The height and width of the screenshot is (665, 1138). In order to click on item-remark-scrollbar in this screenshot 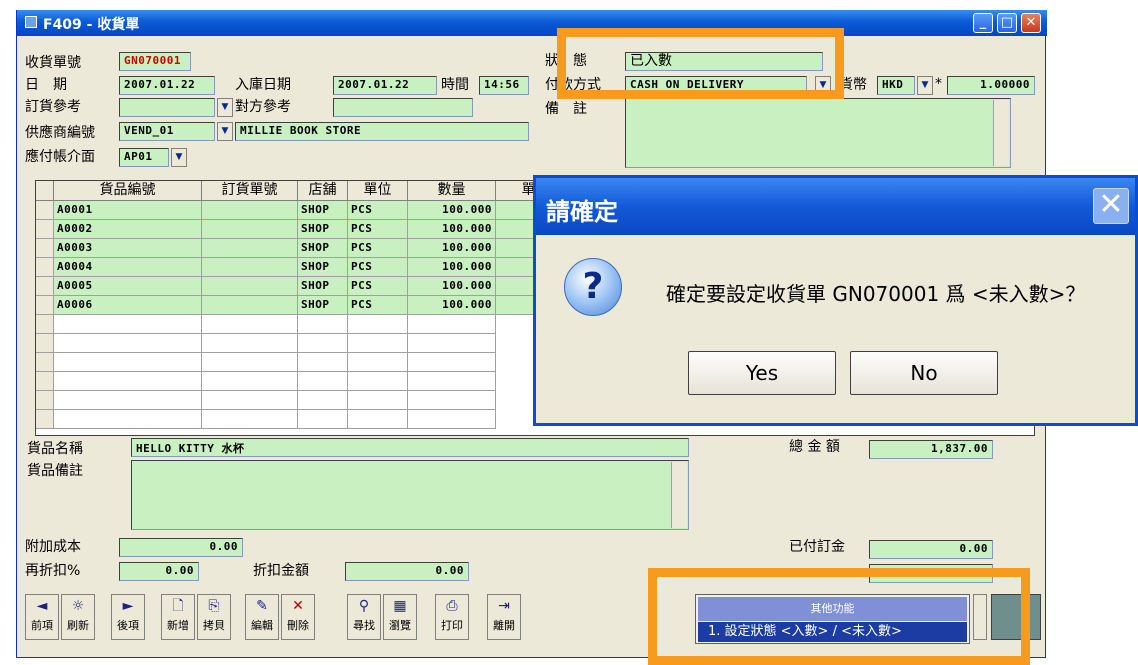, I will do `click(679, 495)`.